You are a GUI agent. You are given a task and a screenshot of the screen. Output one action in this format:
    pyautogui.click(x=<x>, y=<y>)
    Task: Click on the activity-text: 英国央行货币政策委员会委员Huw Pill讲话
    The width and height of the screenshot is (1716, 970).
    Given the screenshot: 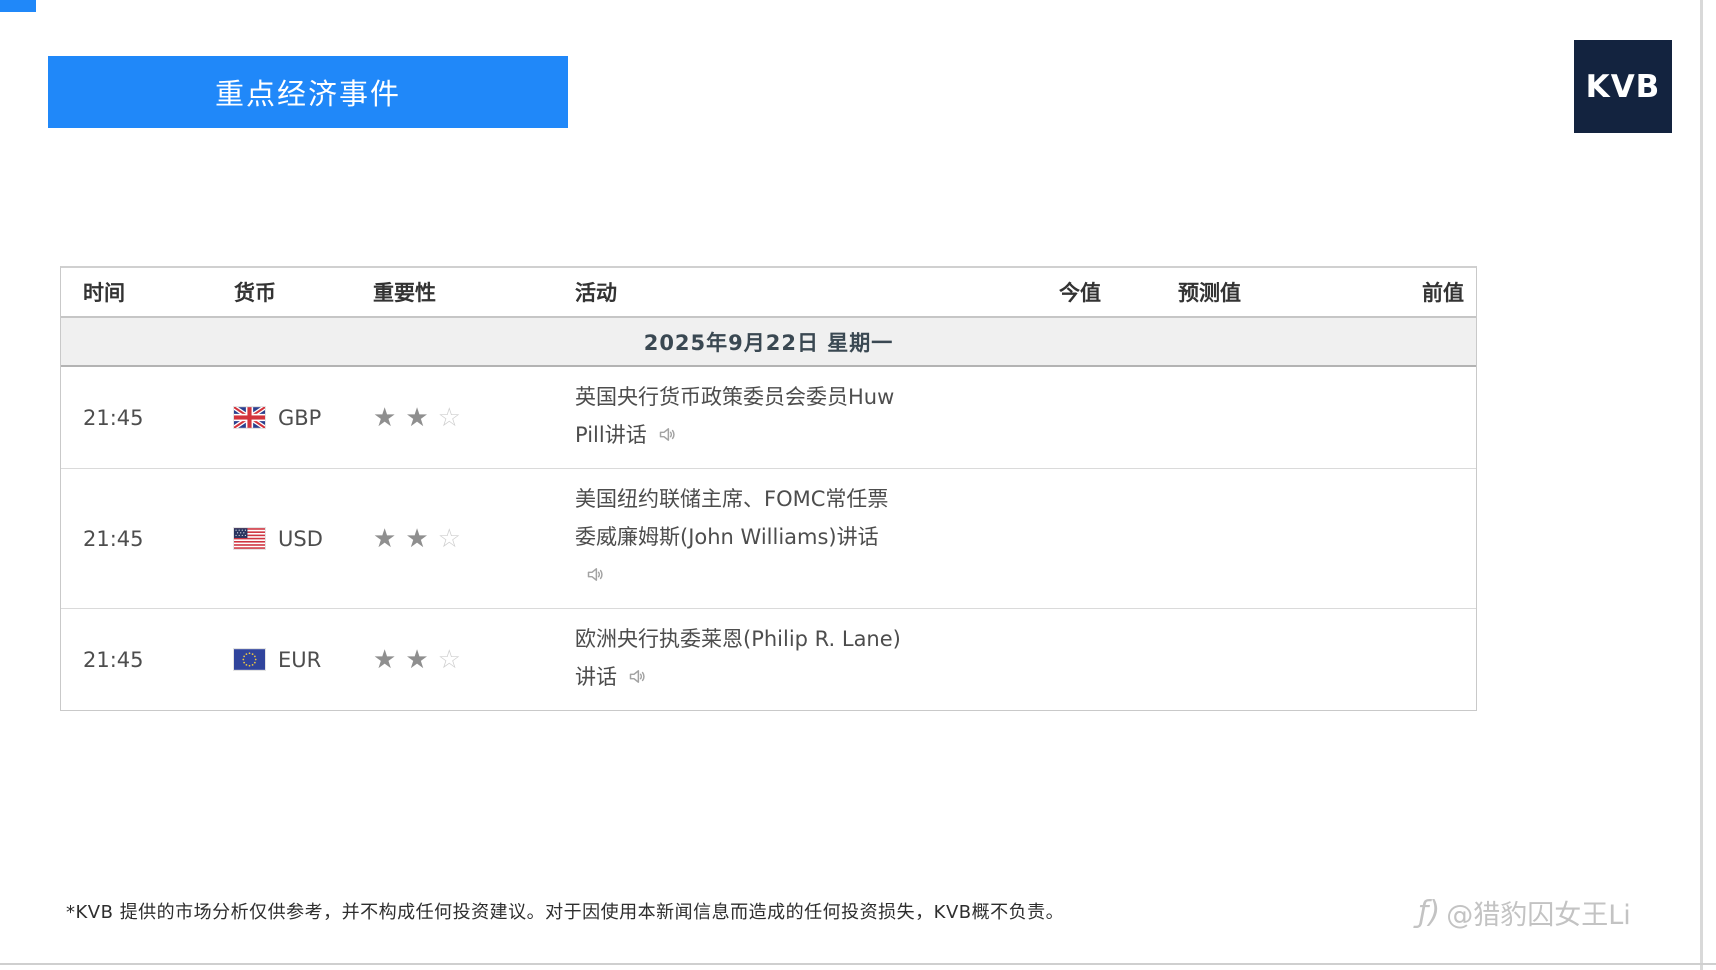 What is the action you would take?
    pyautogui.click(x=788, y=417)
    